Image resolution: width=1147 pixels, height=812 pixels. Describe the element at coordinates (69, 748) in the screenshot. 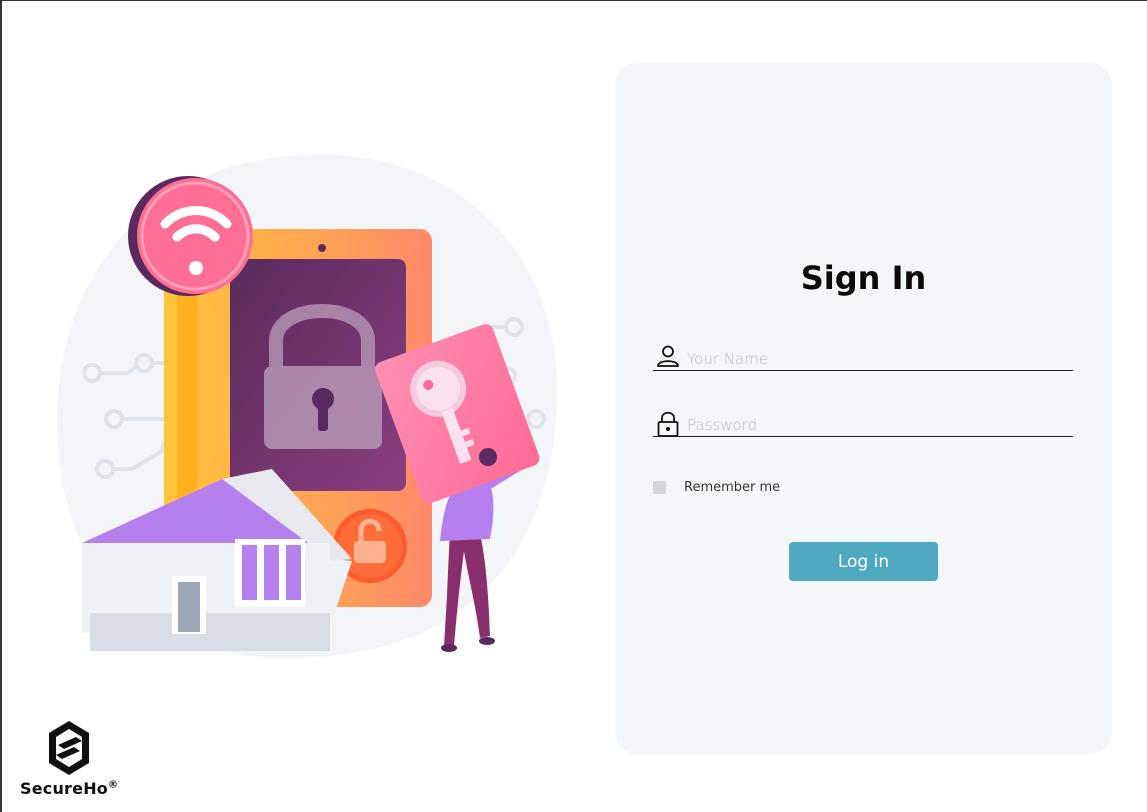

I see `secureho-logo-icon` at that location.